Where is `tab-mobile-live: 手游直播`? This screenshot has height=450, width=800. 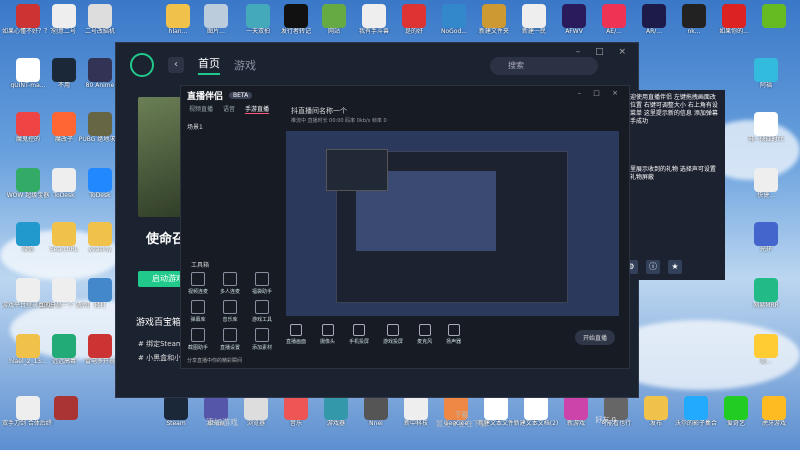
tab-mobile-live: 手游直播 is located at coordinates (257, 109).